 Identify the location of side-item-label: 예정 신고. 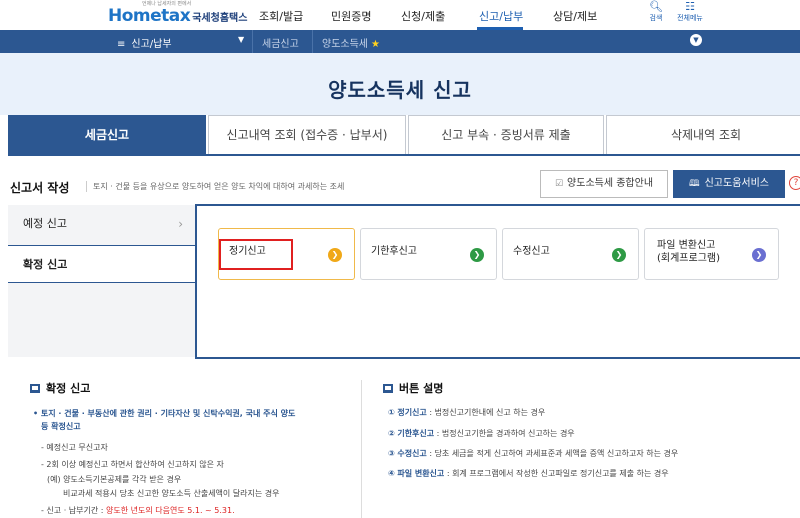
(45, 223).